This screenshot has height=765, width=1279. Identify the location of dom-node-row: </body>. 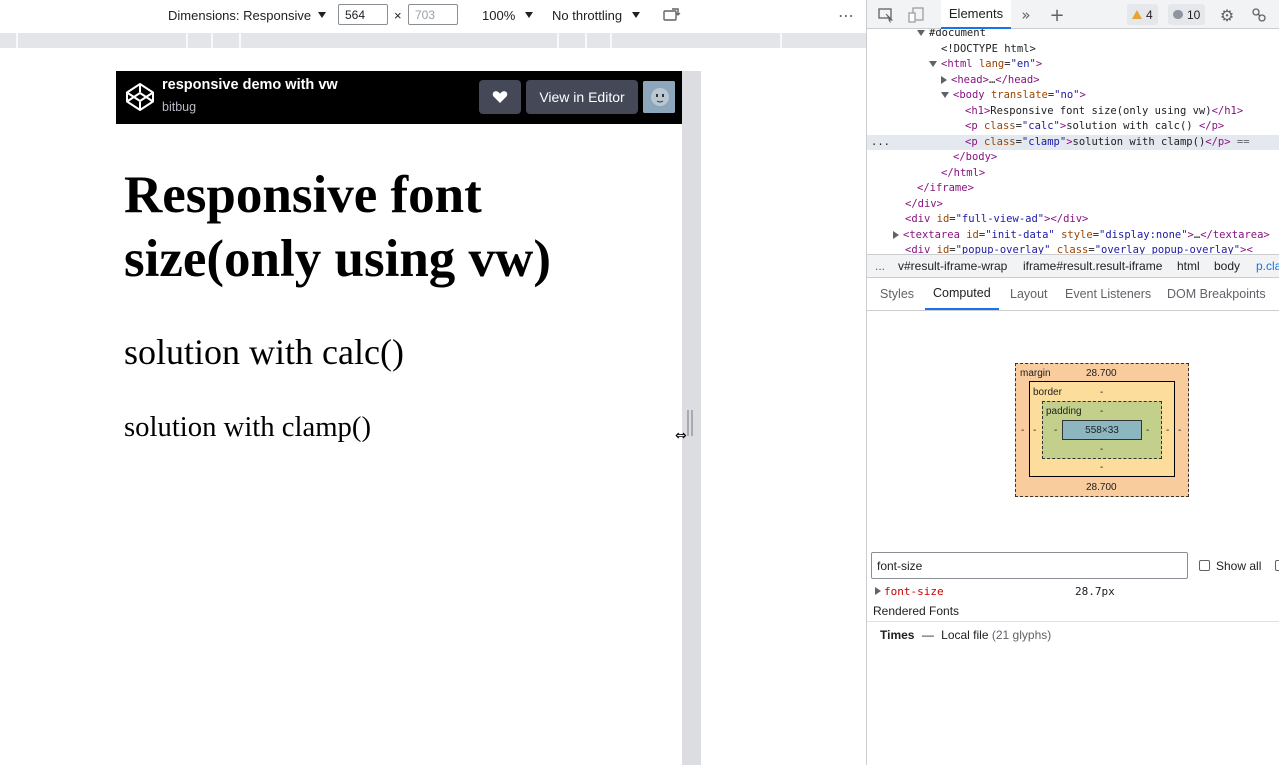
(1073, 157).